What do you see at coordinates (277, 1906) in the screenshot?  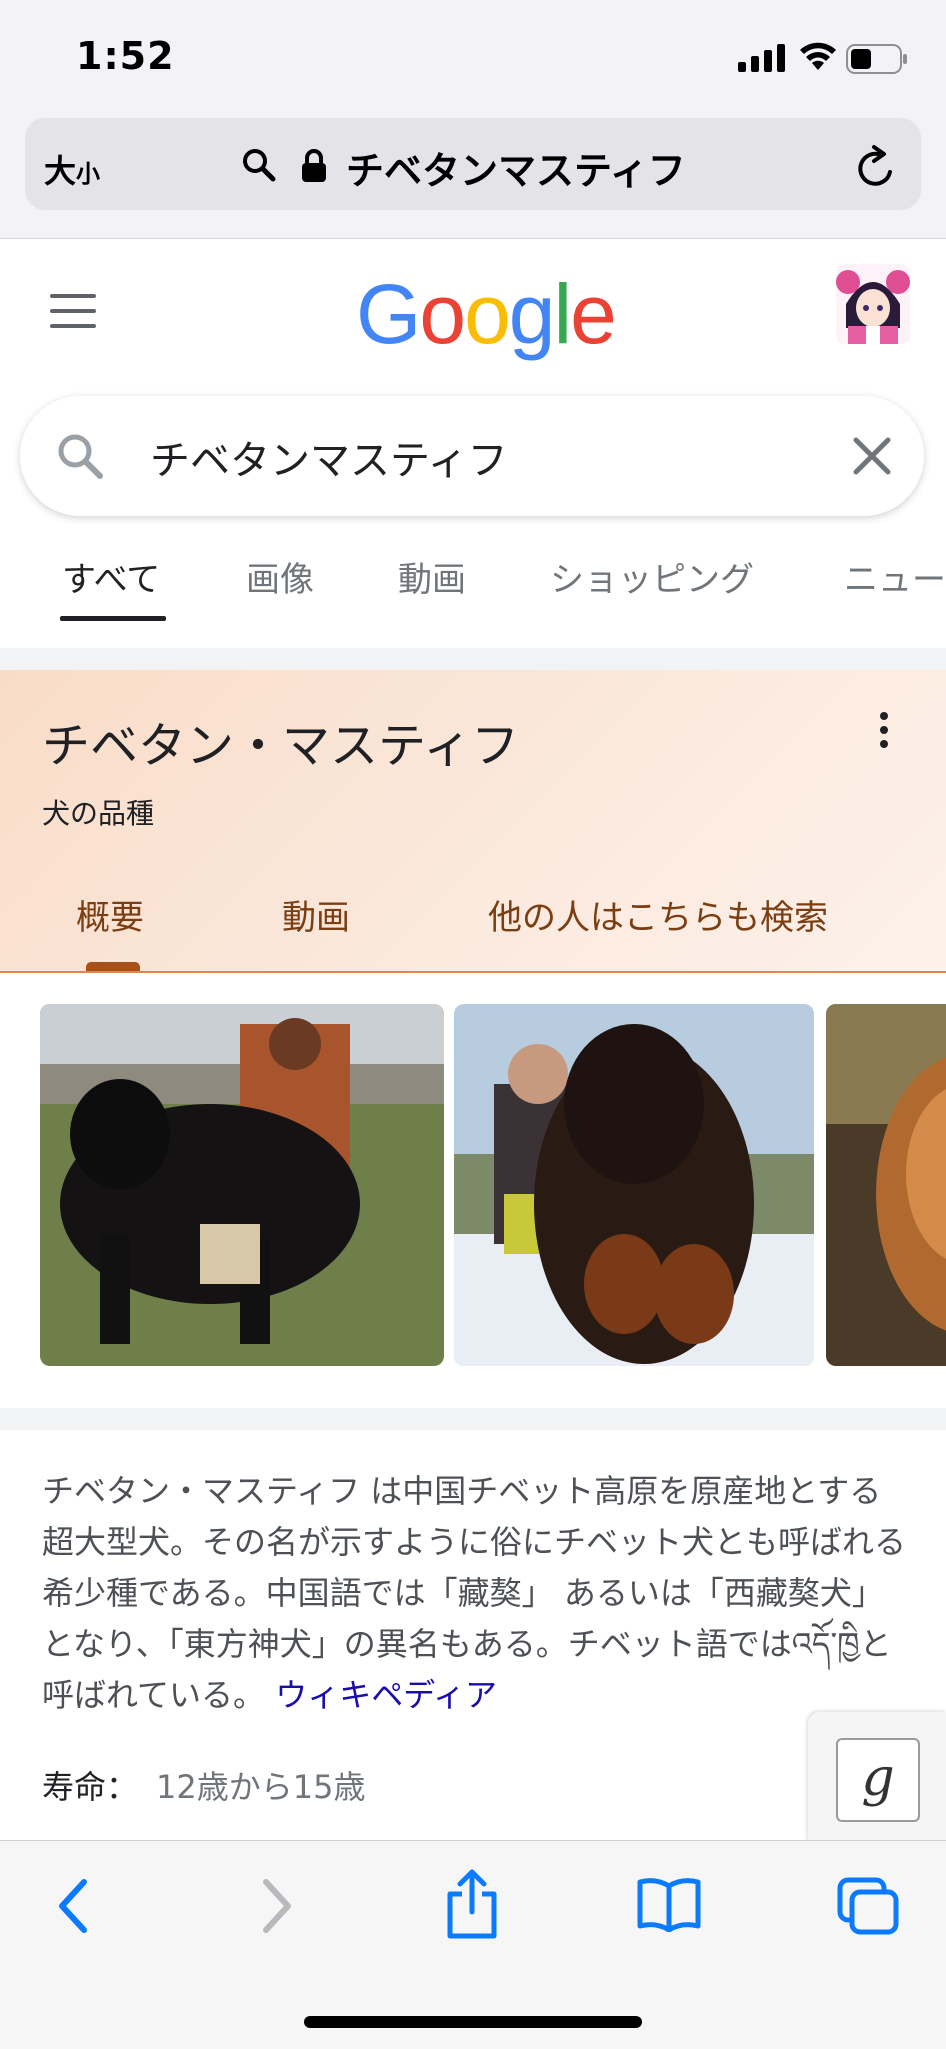 I see `forward-icon` at bounding box center [277, 1906].